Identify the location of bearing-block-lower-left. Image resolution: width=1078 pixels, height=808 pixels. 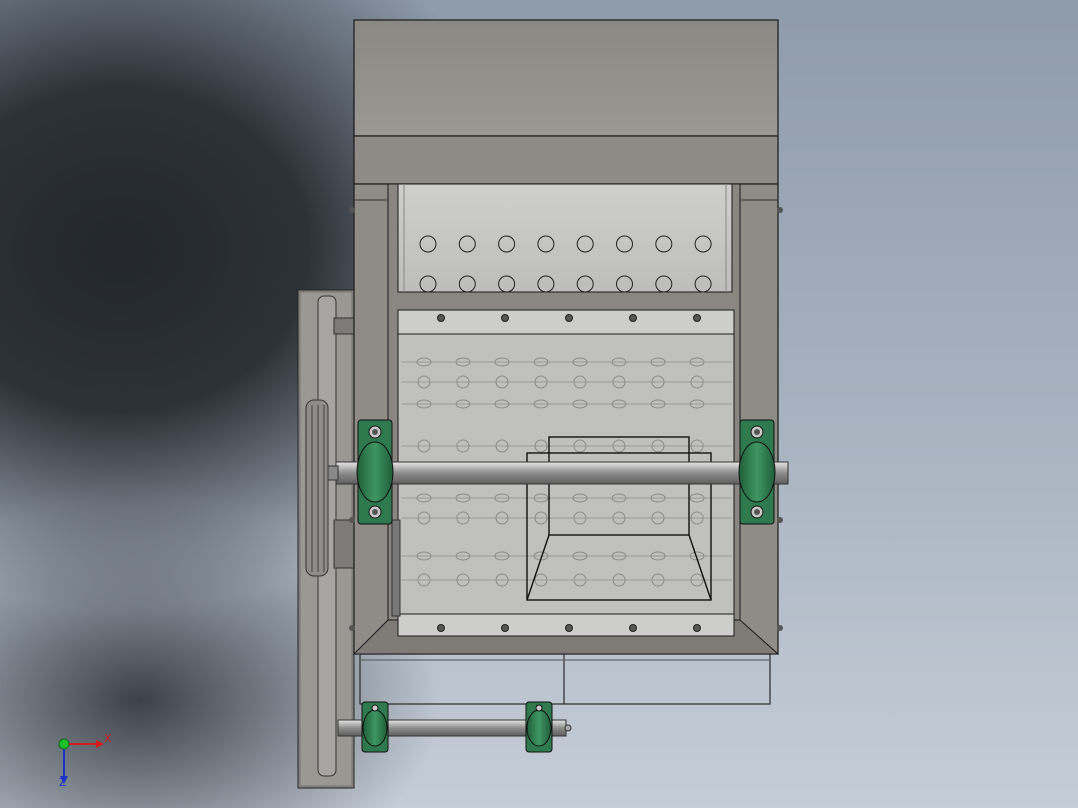
(375, 727).